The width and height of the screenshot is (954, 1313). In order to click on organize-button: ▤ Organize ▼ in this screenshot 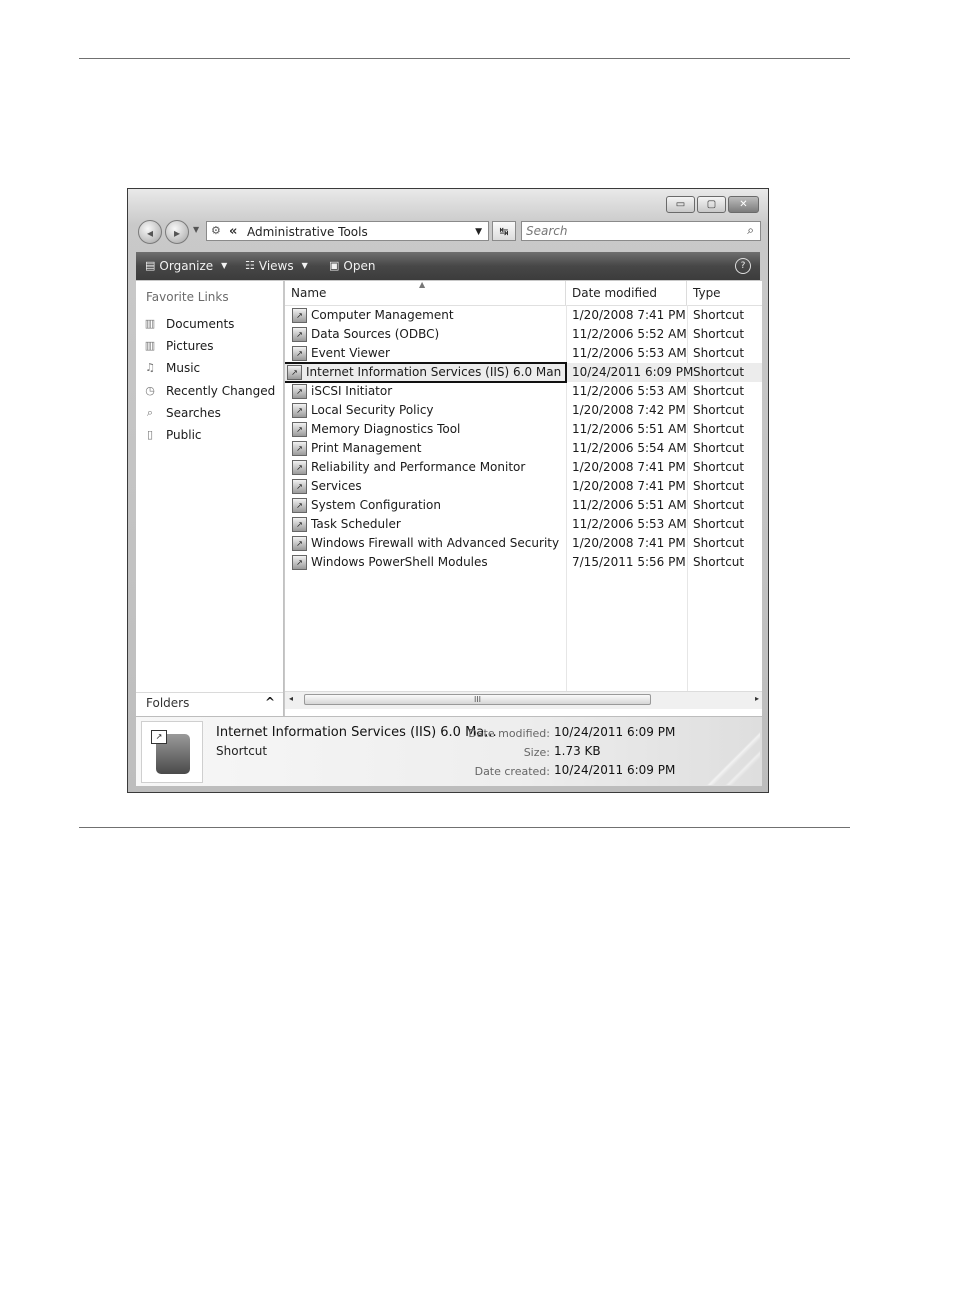, I will do `click(186, 266)`.